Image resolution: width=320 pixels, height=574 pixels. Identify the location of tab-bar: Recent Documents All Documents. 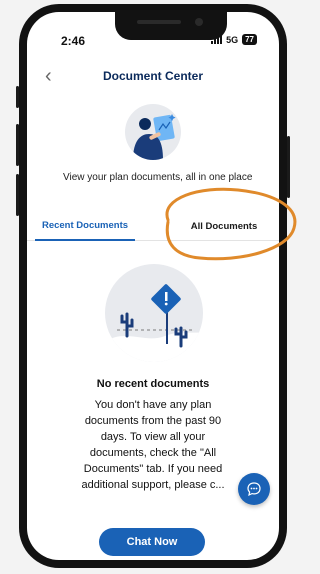
(153, 226).